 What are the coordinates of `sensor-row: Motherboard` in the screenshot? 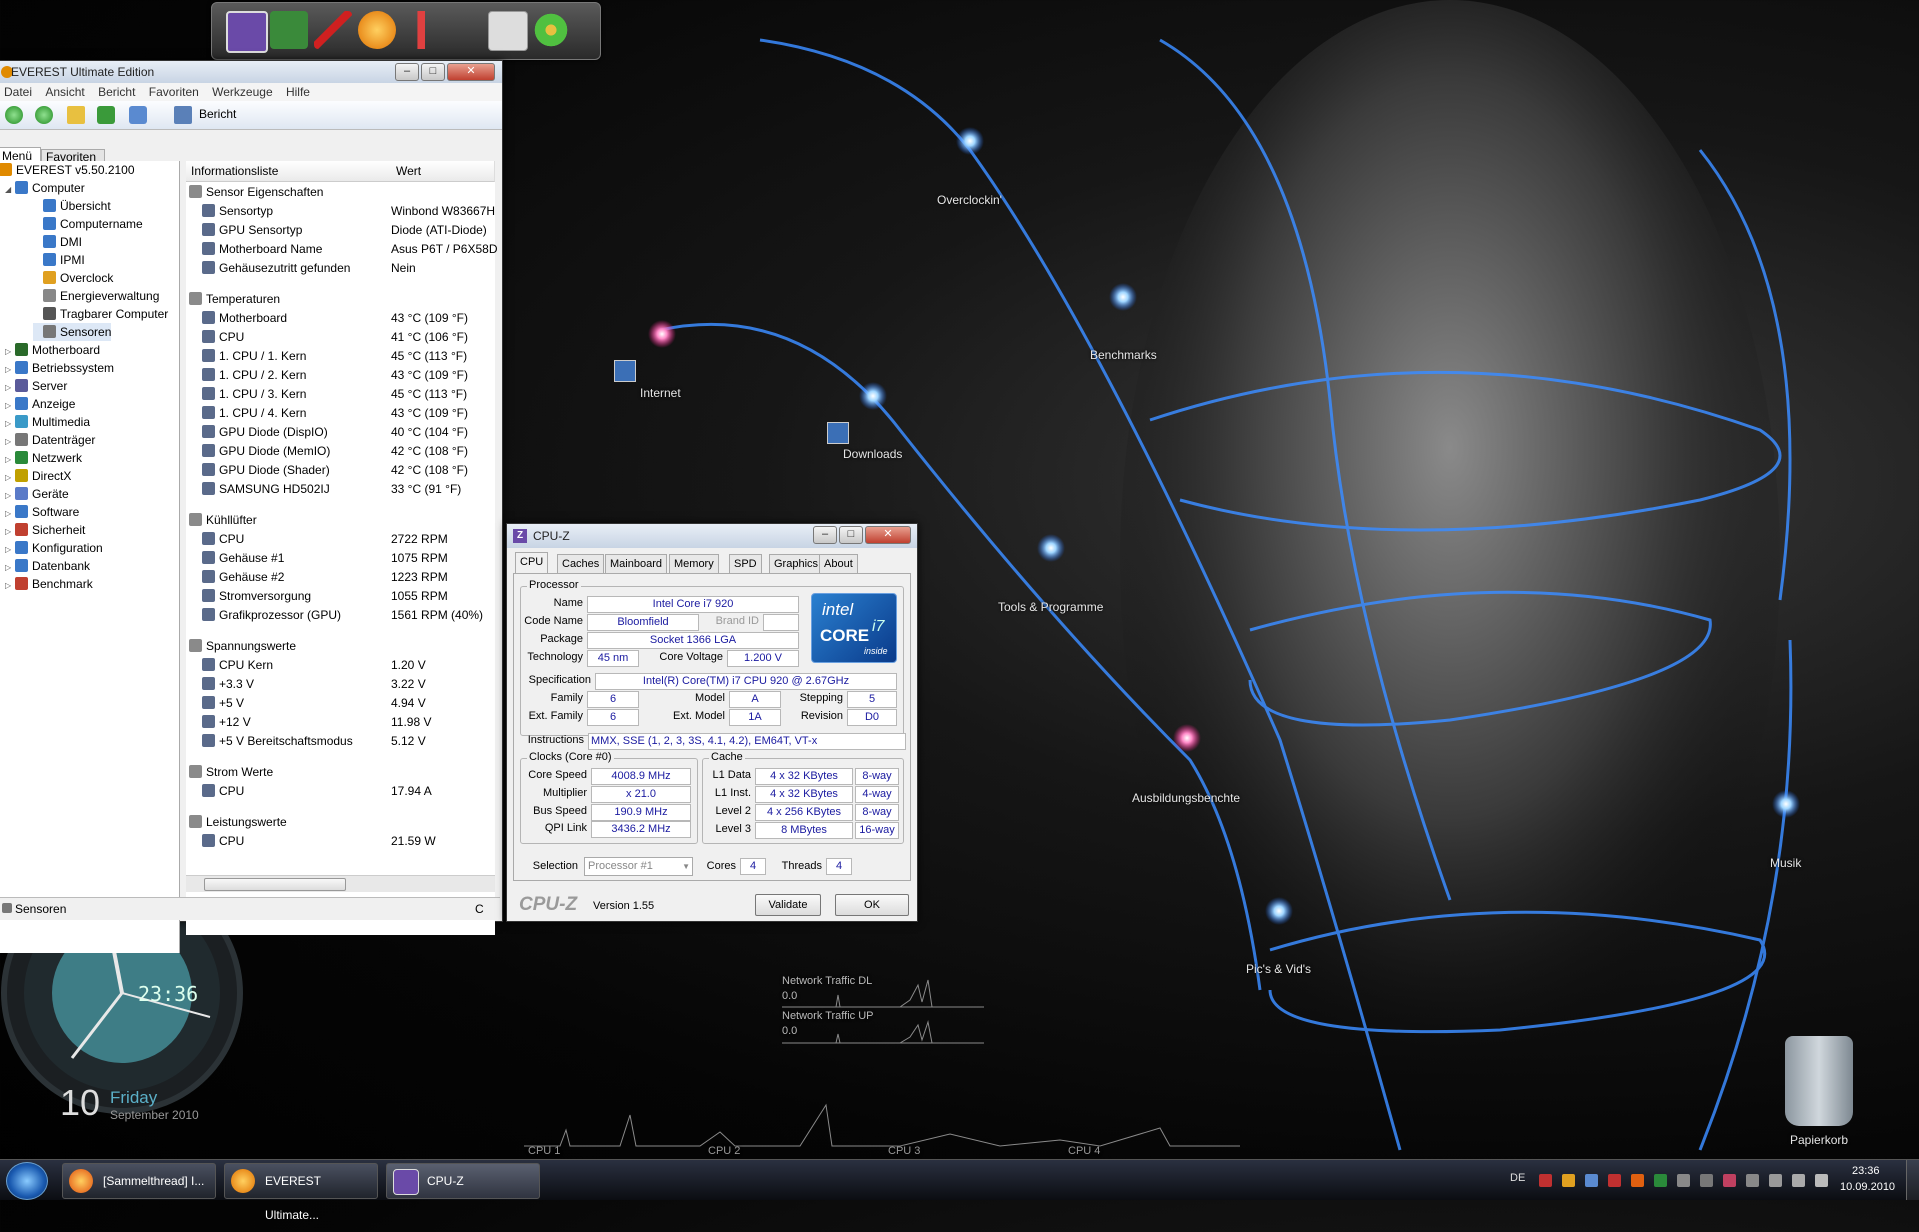 It's located at (244, 318).